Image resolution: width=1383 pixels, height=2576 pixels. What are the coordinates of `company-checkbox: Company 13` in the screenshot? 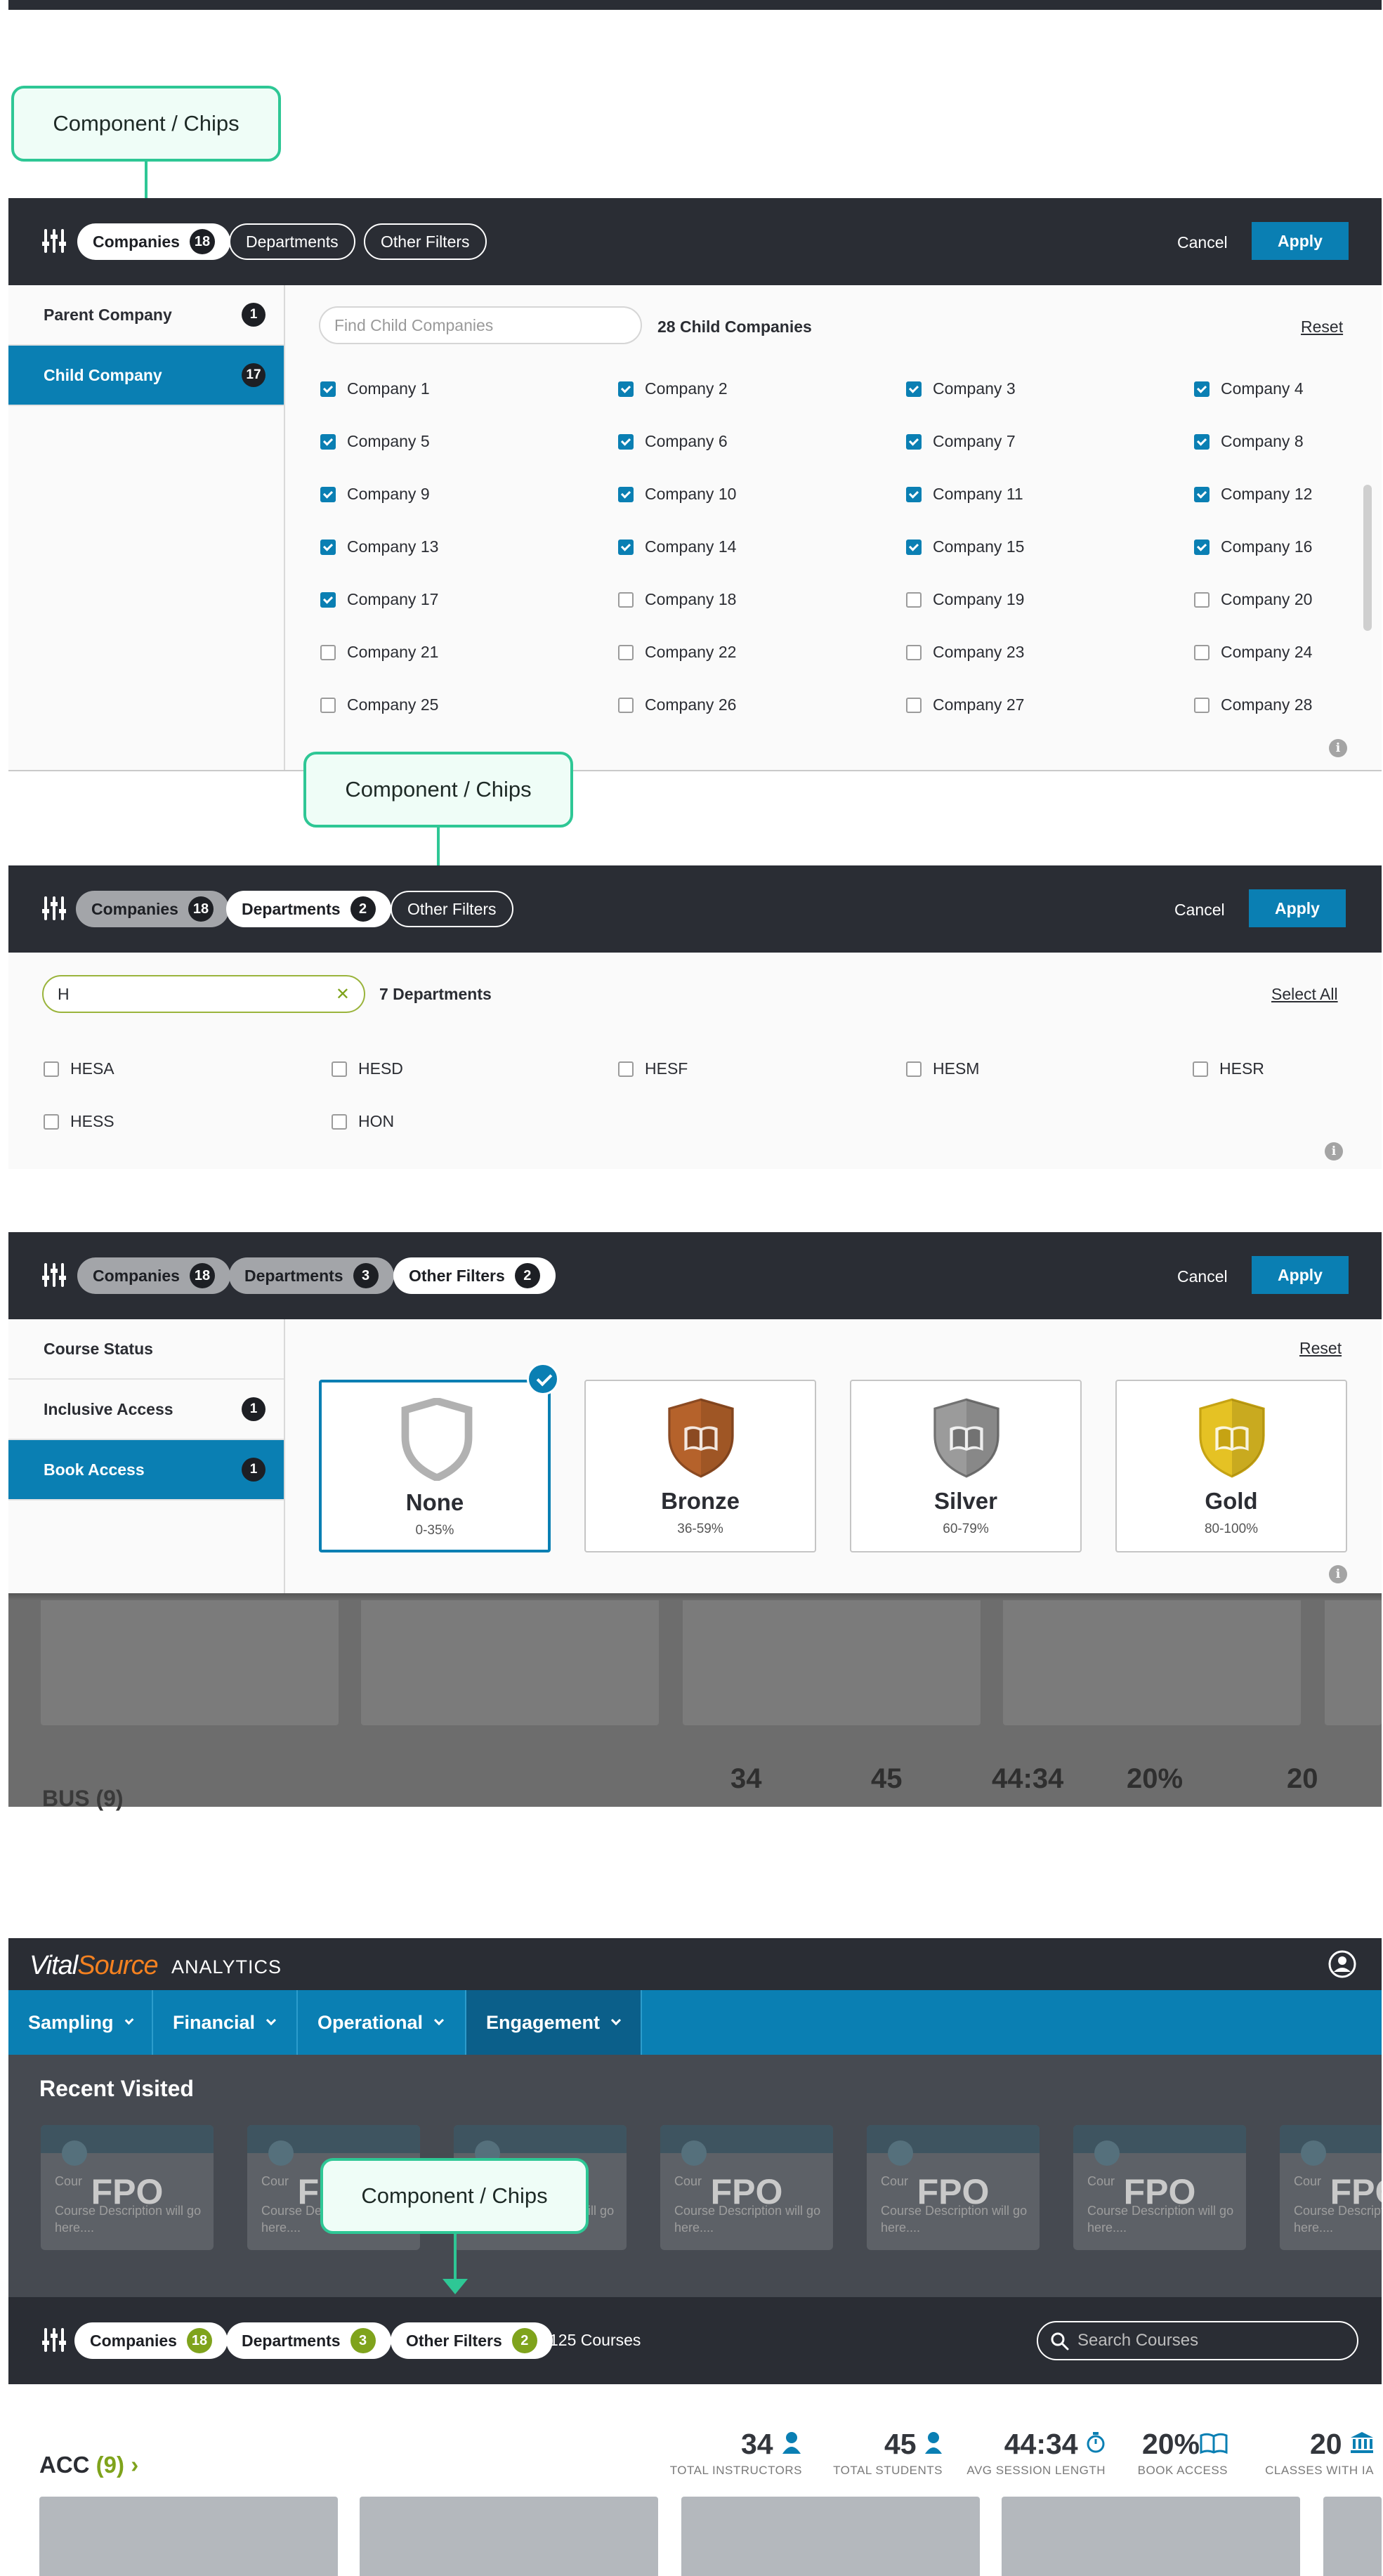 It's located at (379, 546).